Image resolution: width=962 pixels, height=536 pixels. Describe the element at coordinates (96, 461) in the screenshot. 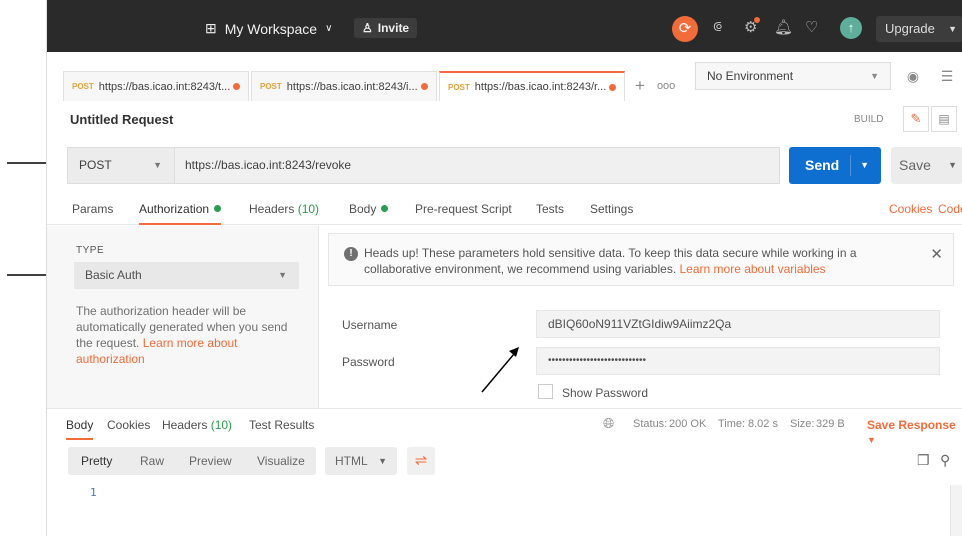

I see `view-pretty: Pretty` at that location.